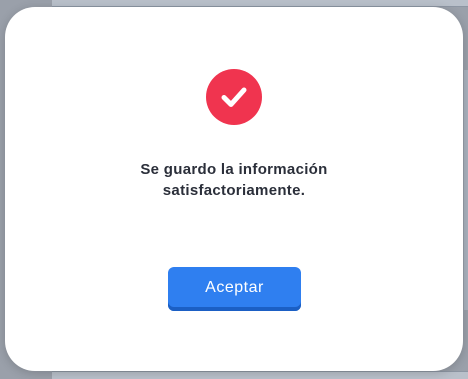  What do you see at coordinates (234, 169) in the screenshot?
I see `message-line-1: Se guardo la información` at bounding box center [234, 169].